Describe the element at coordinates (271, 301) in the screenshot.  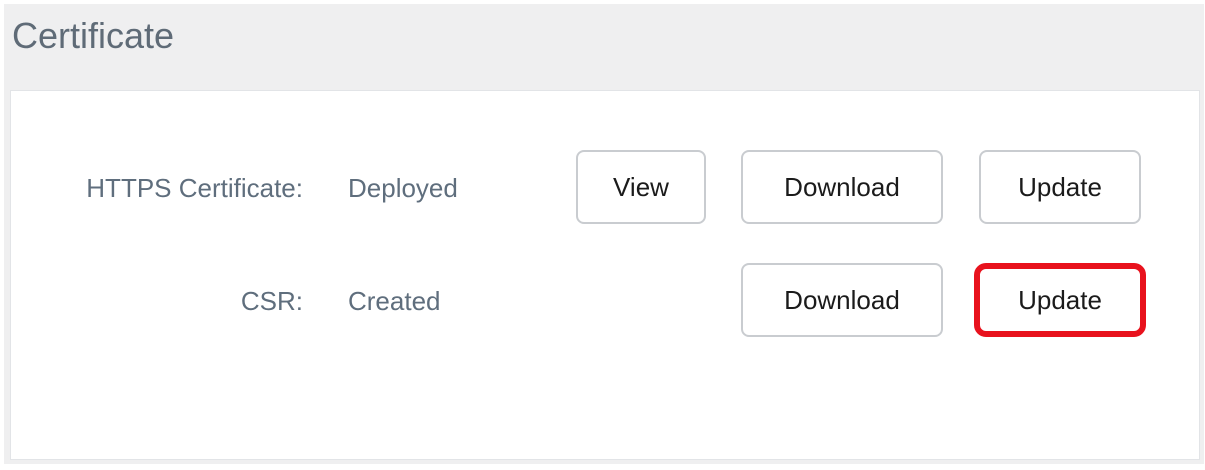
I see `csr-label: CSR:` at that location.